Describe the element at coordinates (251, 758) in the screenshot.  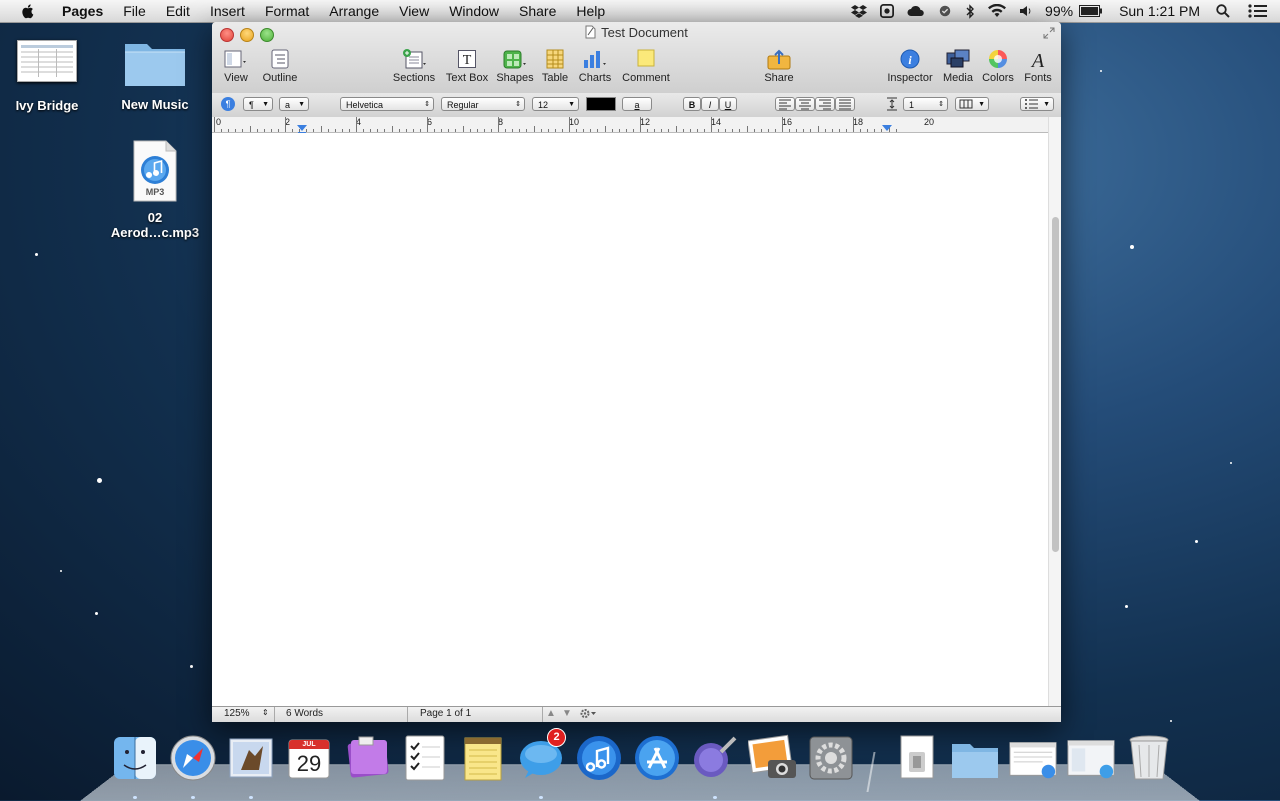
I see `dock-mail` at that location.